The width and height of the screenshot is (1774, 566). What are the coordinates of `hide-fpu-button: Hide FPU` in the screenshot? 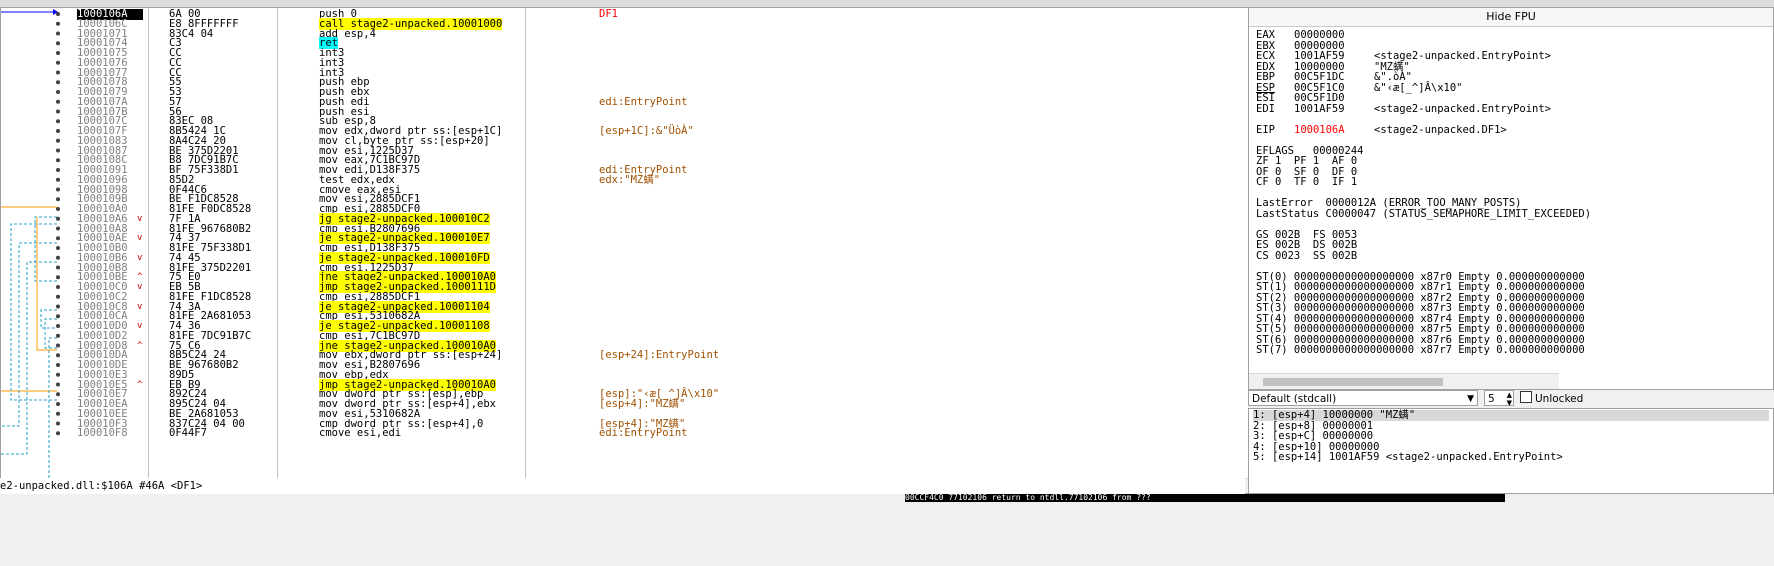 It's located at (1511, 17).